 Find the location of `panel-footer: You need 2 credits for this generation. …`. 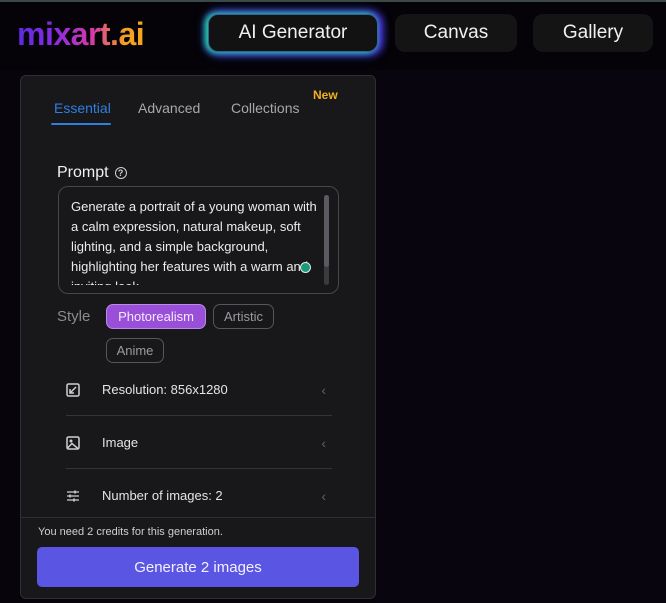

panel-footer: You need 2 credits for this generation. … is located at coordinates (198, 557).